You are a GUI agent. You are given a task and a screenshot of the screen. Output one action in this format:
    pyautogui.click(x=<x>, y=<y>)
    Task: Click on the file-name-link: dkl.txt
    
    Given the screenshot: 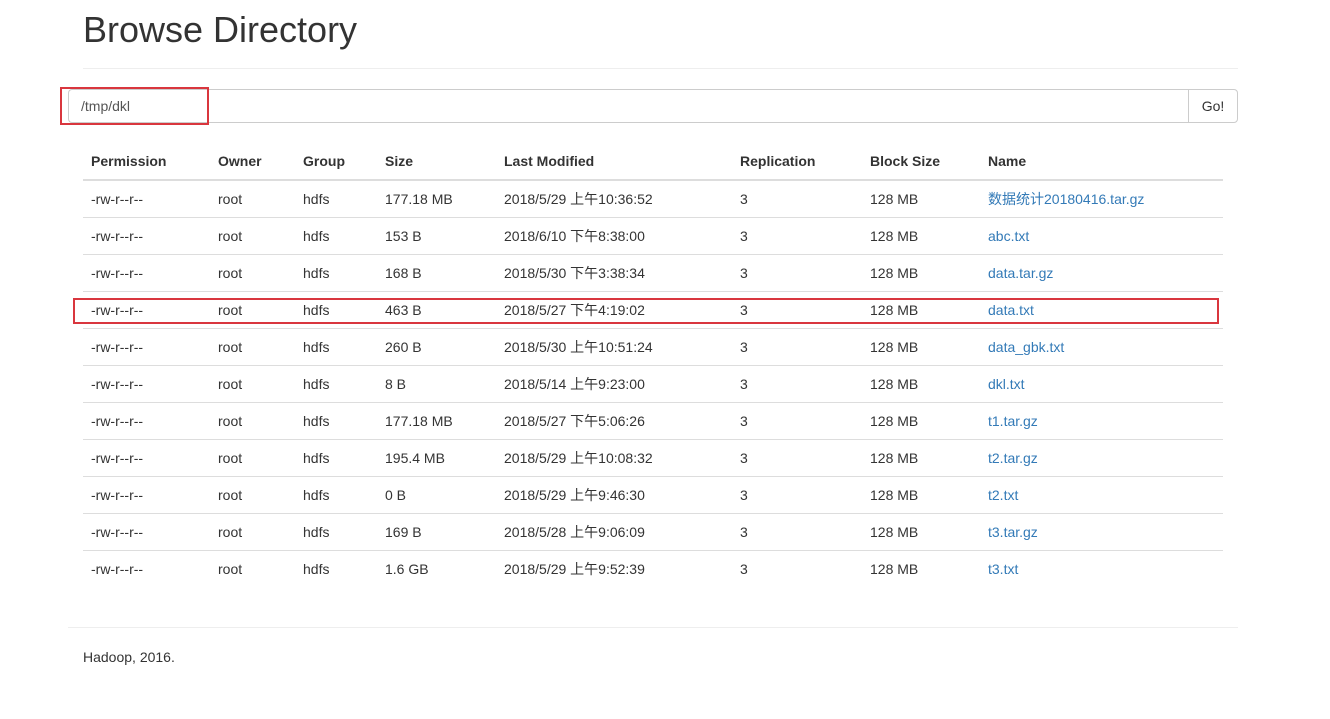 What is the action you would take?
    pyautogui.click(x=1006, y=384)
    